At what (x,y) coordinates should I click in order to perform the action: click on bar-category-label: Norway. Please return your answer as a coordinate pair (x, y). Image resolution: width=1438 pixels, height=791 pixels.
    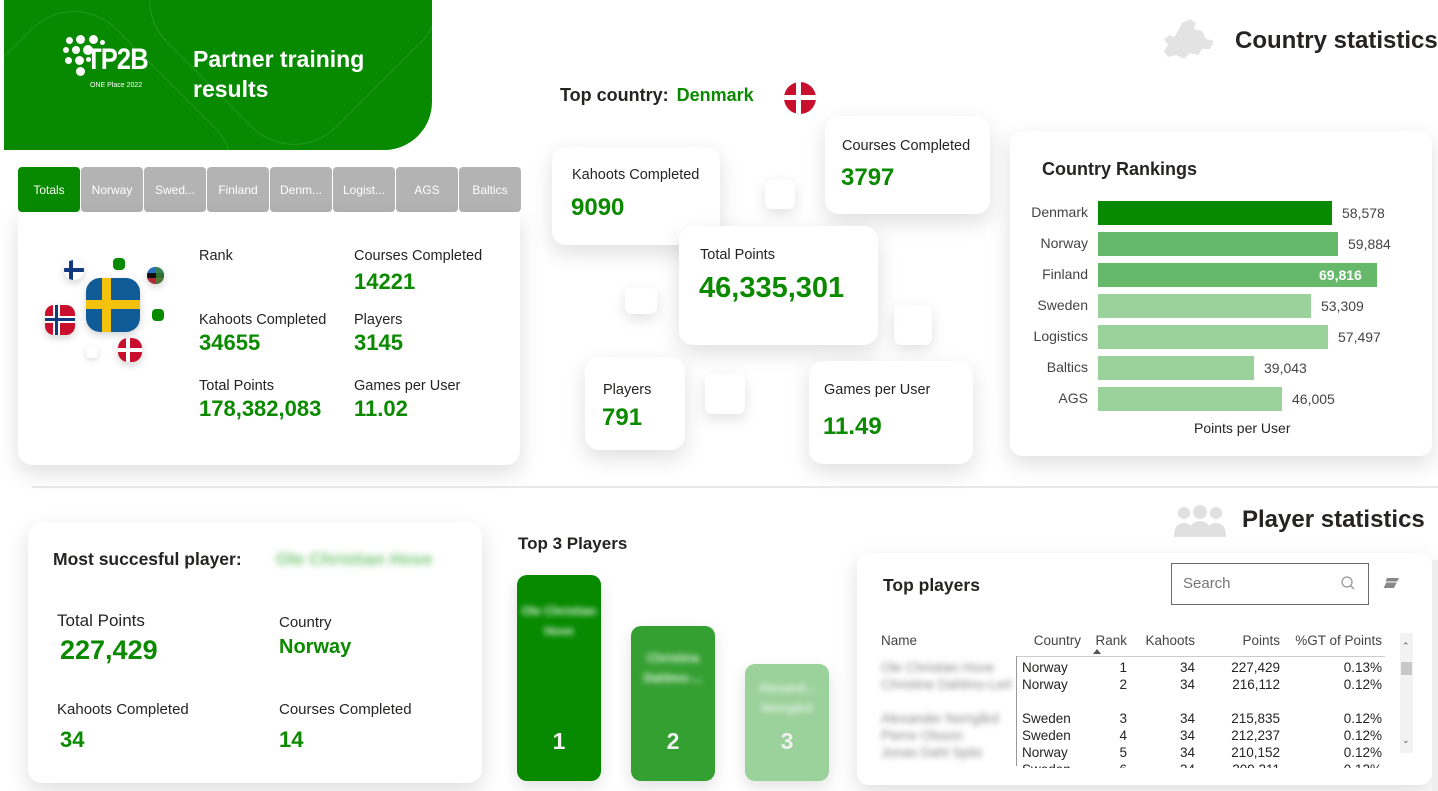
    Looking at the image, I should click on (1064, 243).